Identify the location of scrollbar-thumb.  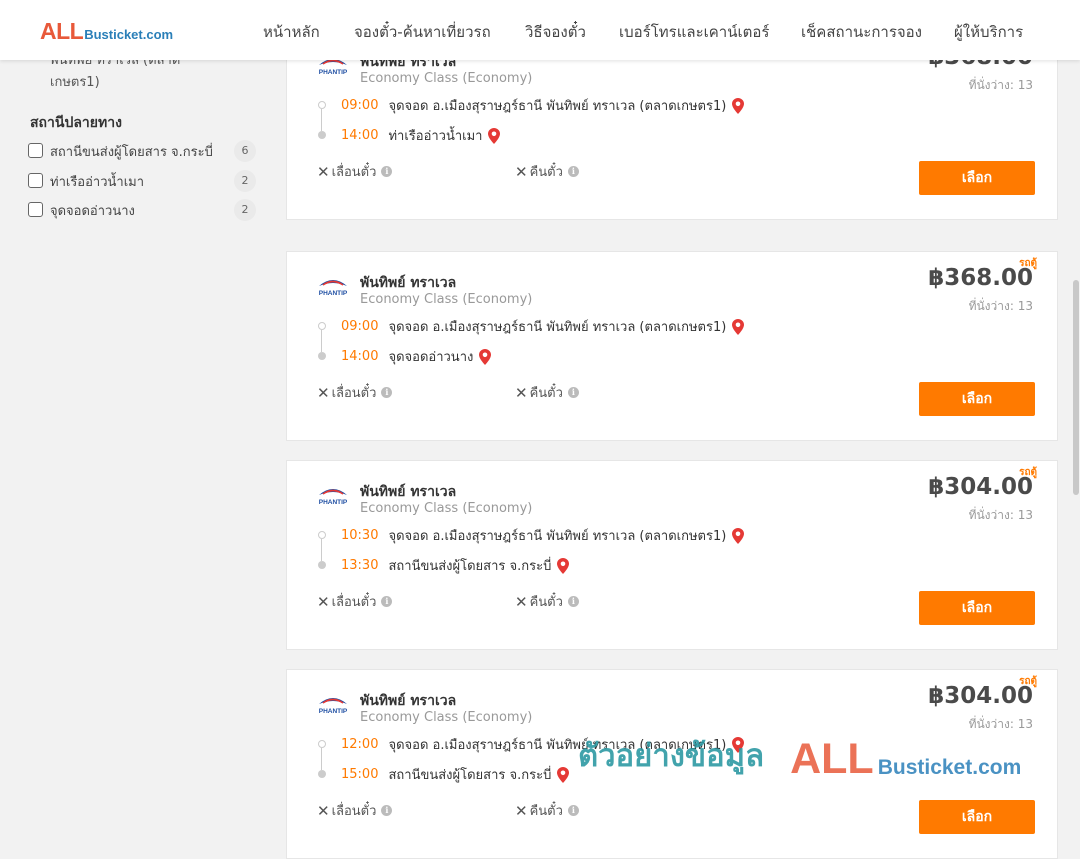
(1076, 387).